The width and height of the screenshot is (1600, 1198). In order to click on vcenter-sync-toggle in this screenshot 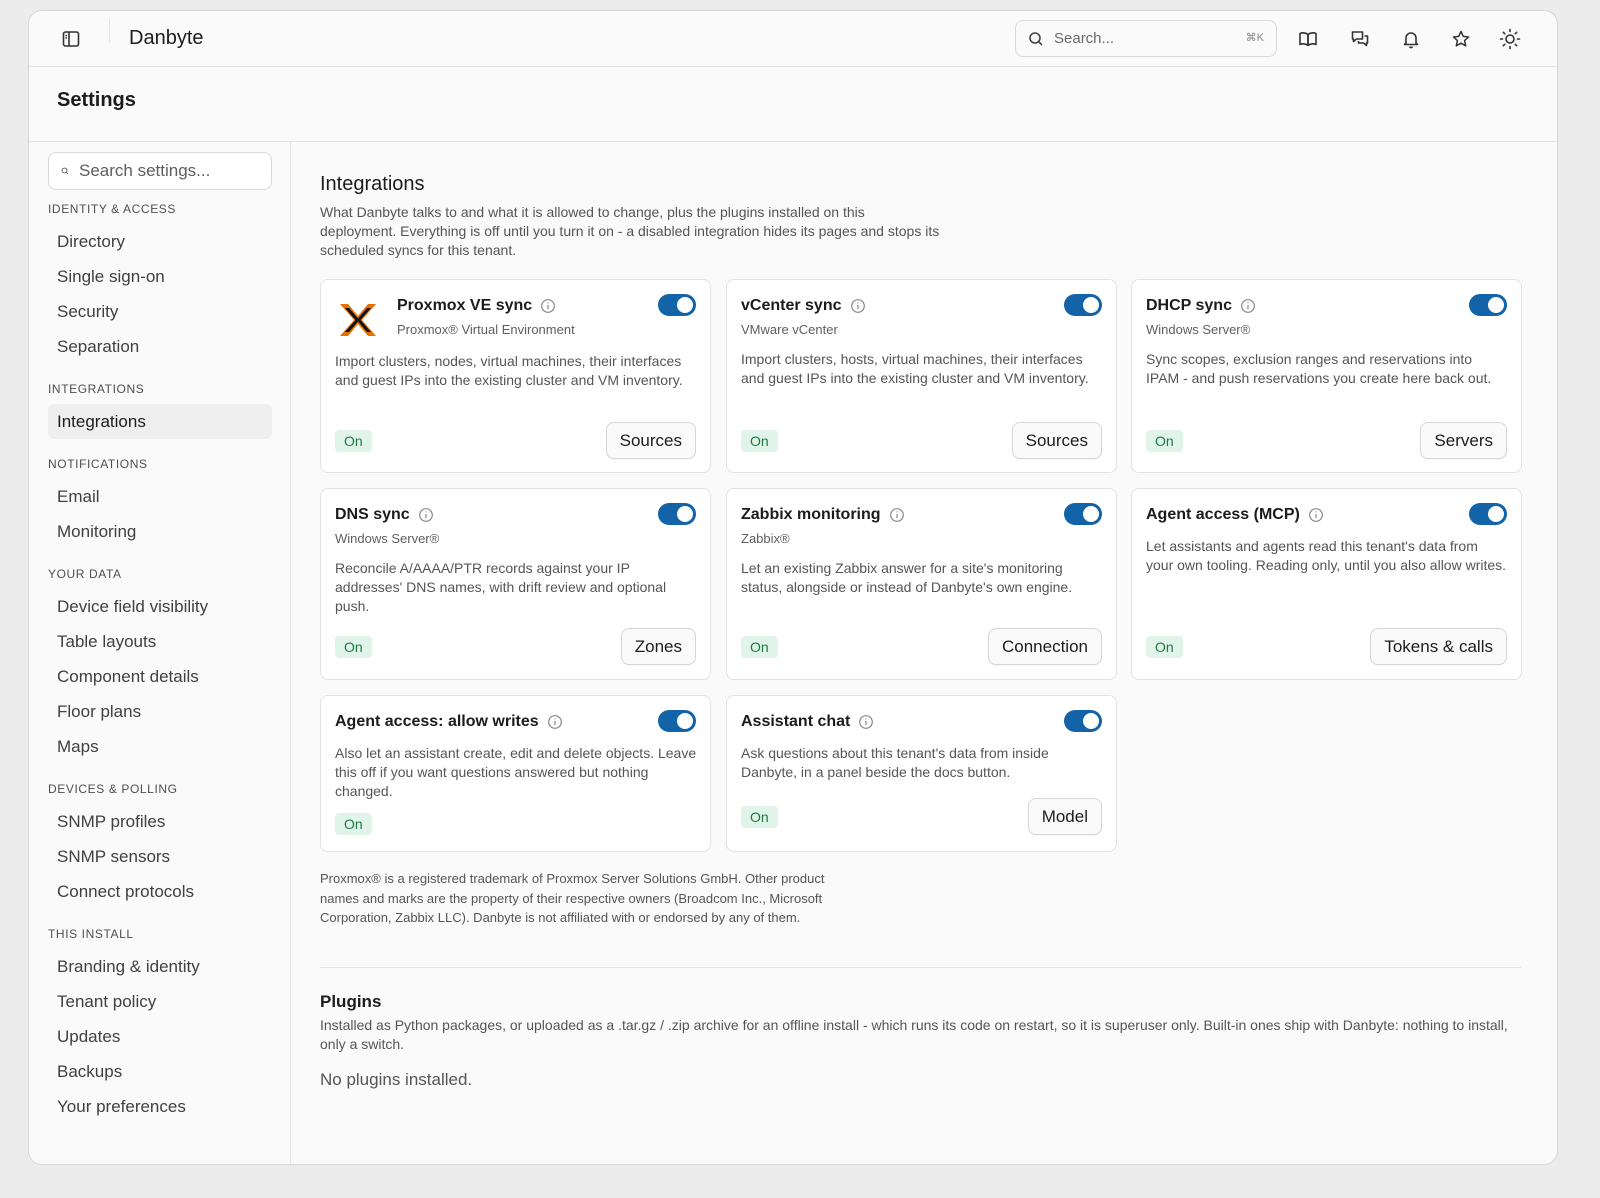, I will do `click(1083, 305)`.